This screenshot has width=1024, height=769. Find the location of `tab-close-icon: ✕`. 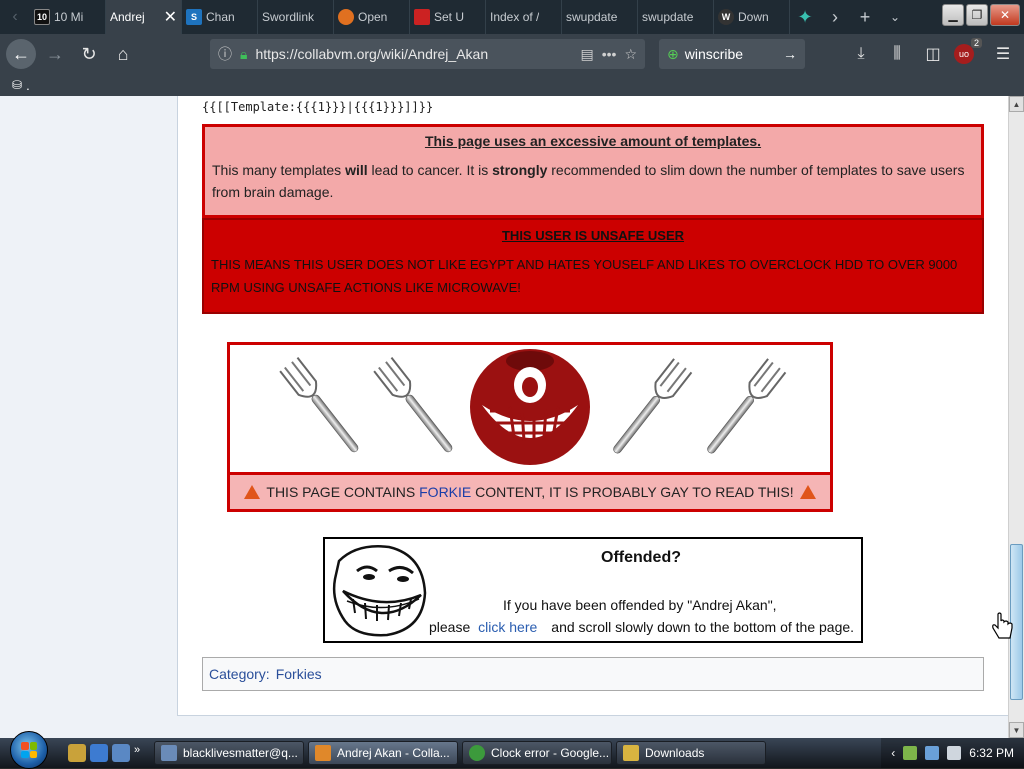

tab-close-icon: ✕ is located at coordinates (170, 17).